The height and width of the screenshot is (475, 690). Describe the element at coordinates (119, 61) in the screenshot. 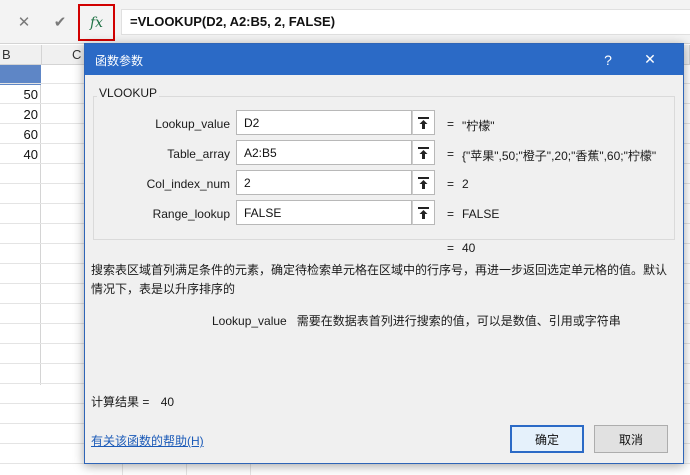

I see `dialog-title: 函数参数` at that location.